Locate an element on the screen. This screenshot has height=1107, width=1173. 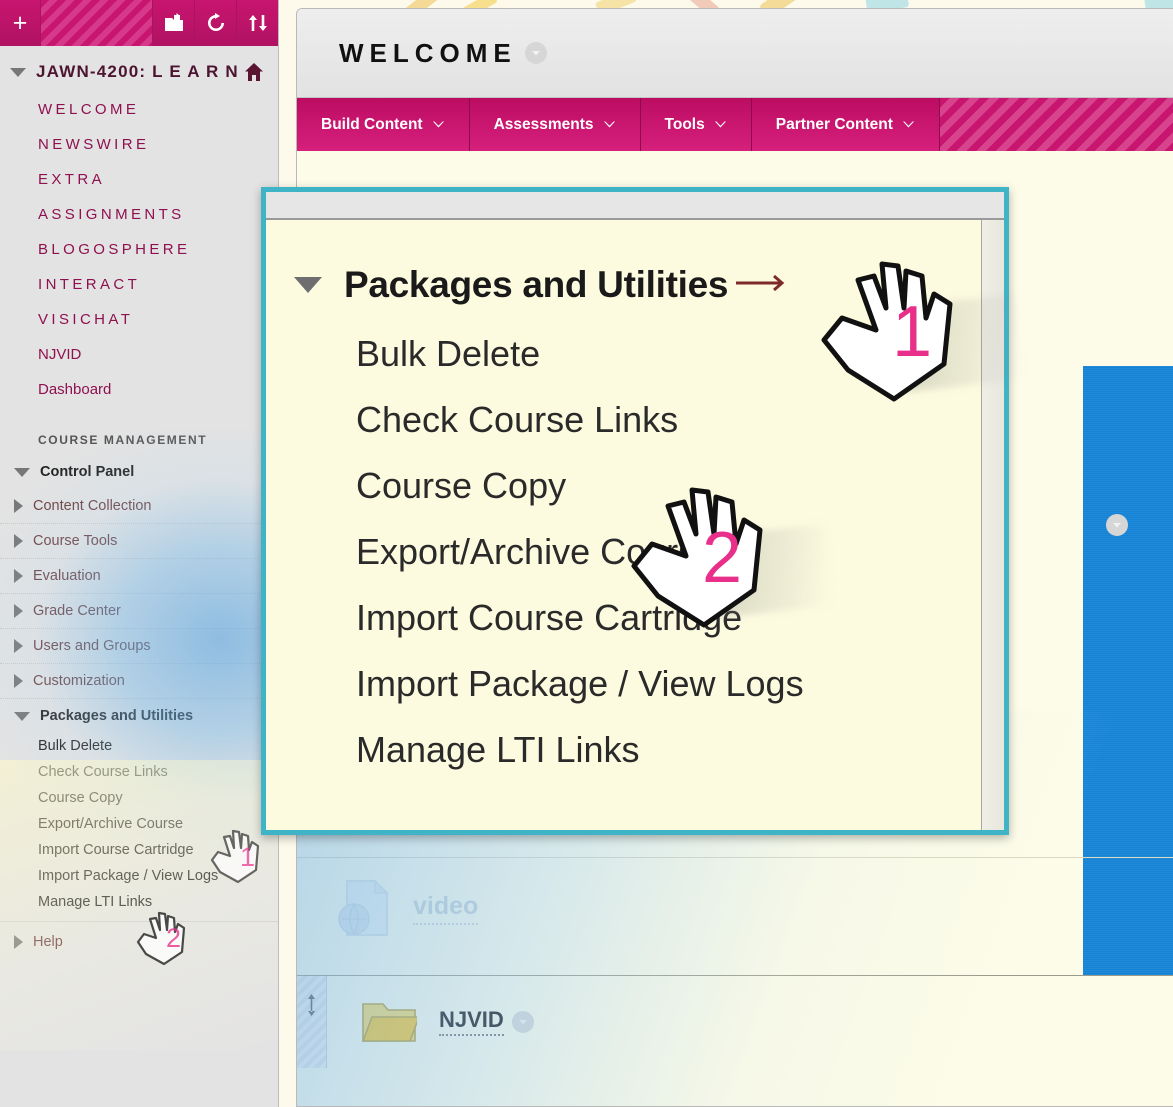
panel-item-label: Course Tools is located at coordinates (75, 541).